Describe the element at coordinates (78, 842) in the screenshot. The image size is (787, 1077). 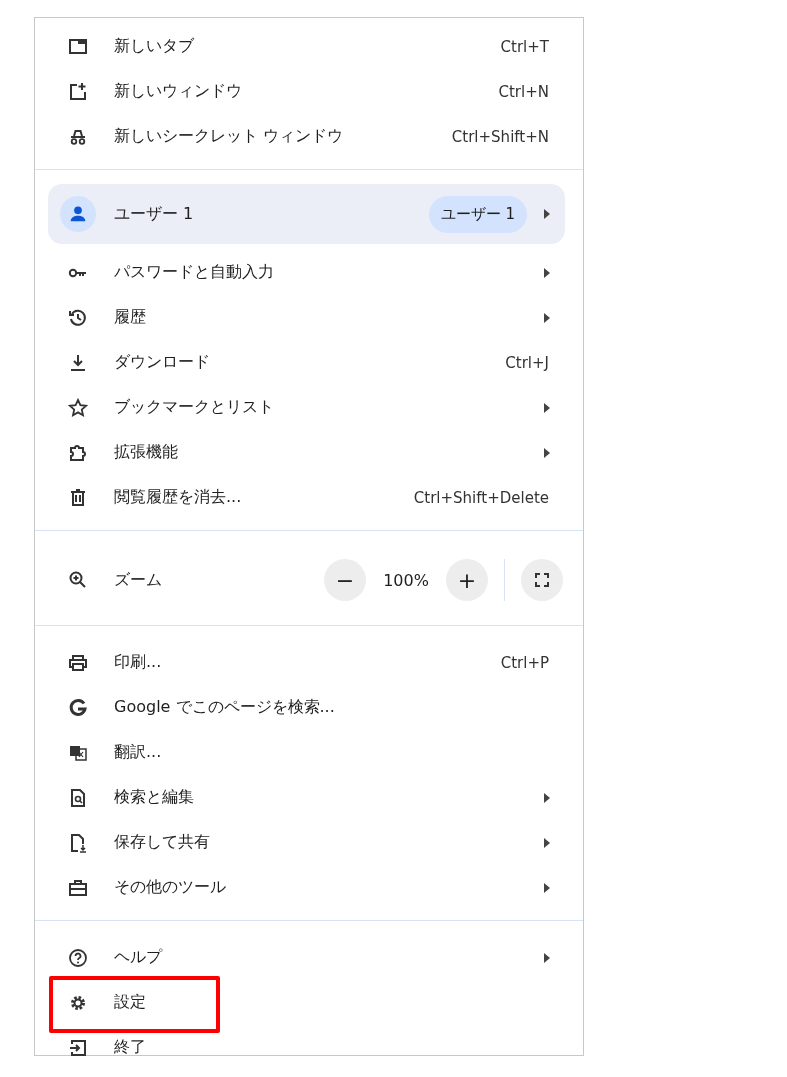
I see `file-download-icon` at that location.